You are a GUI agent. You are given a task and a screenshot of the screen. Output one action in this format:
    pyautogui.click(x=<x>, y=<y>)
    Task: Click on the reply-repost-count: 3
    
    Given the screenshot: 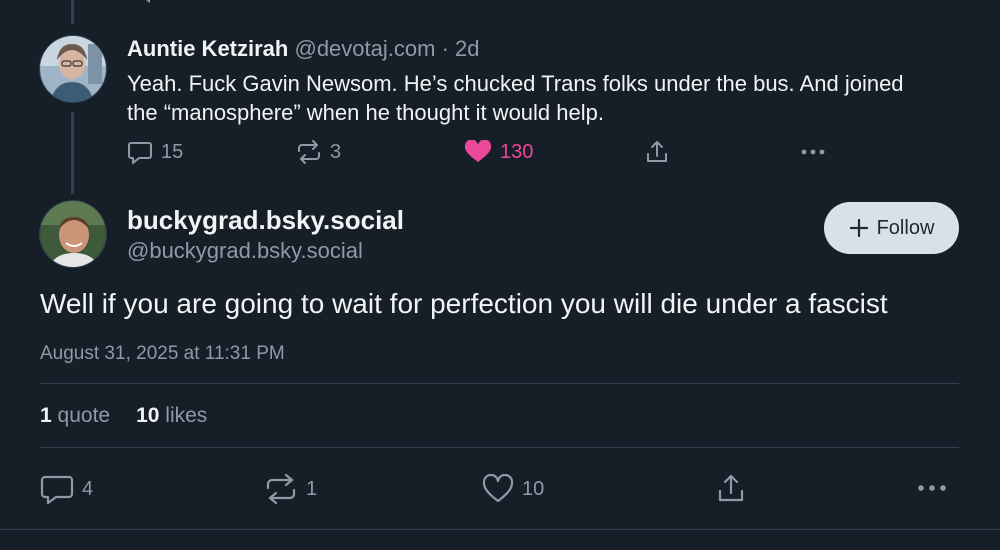 What is the action you would take?
    pyautogui.click(x=336, y=151)
    